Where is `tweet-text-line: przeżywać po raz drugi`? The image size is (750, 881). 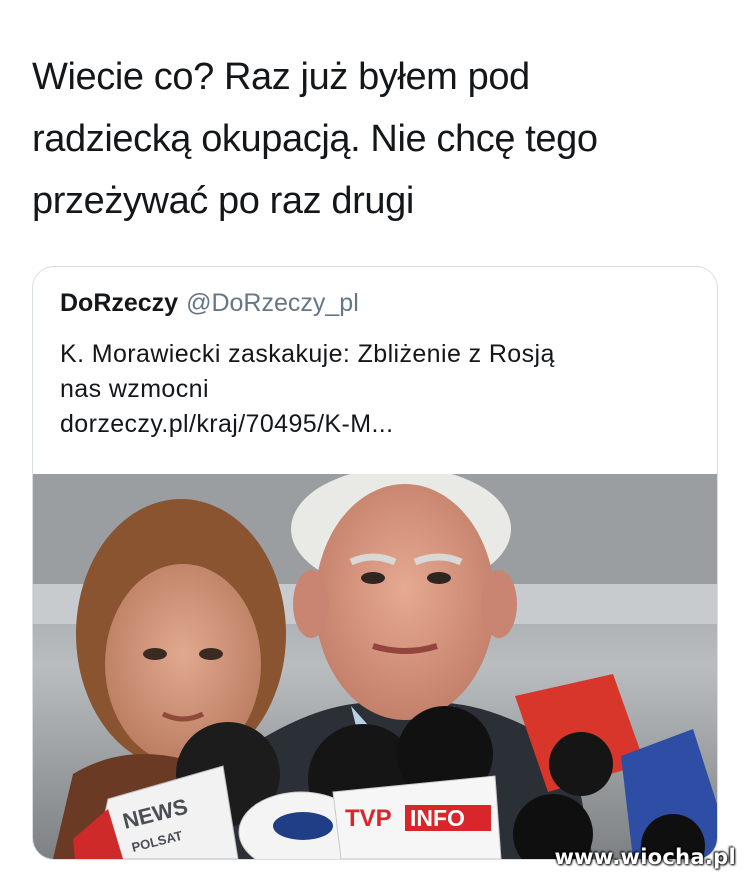 tweet-text-line: przeżywać po raz drugi is located at coordinates (223, 201).